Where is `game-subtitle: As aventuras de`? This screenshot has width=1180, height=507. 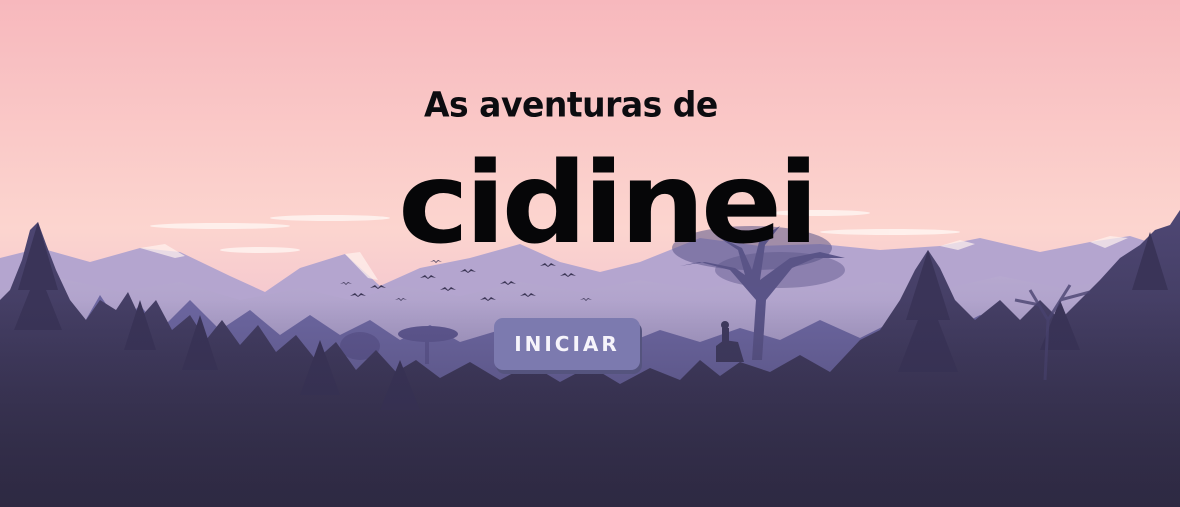 game-subtitle: As aventuras de is located at coordinates (571, 104).